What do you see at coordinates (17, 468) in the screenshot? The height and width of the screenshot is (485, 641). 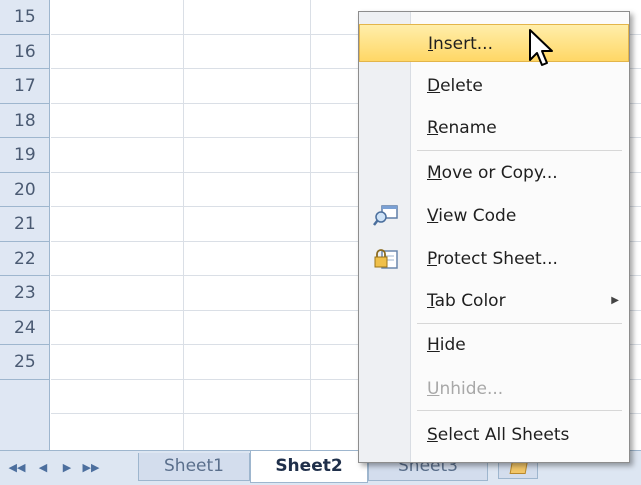 I see `first-sheet-nav-button: ◀◀` at bounding box center [17, 468].